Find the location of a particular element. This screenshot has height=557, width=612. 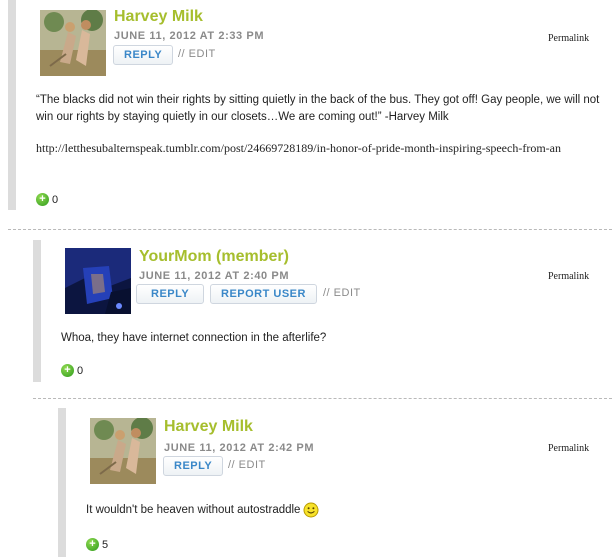

report-user-button: REPORT USER is located at coordinates (263, 294).